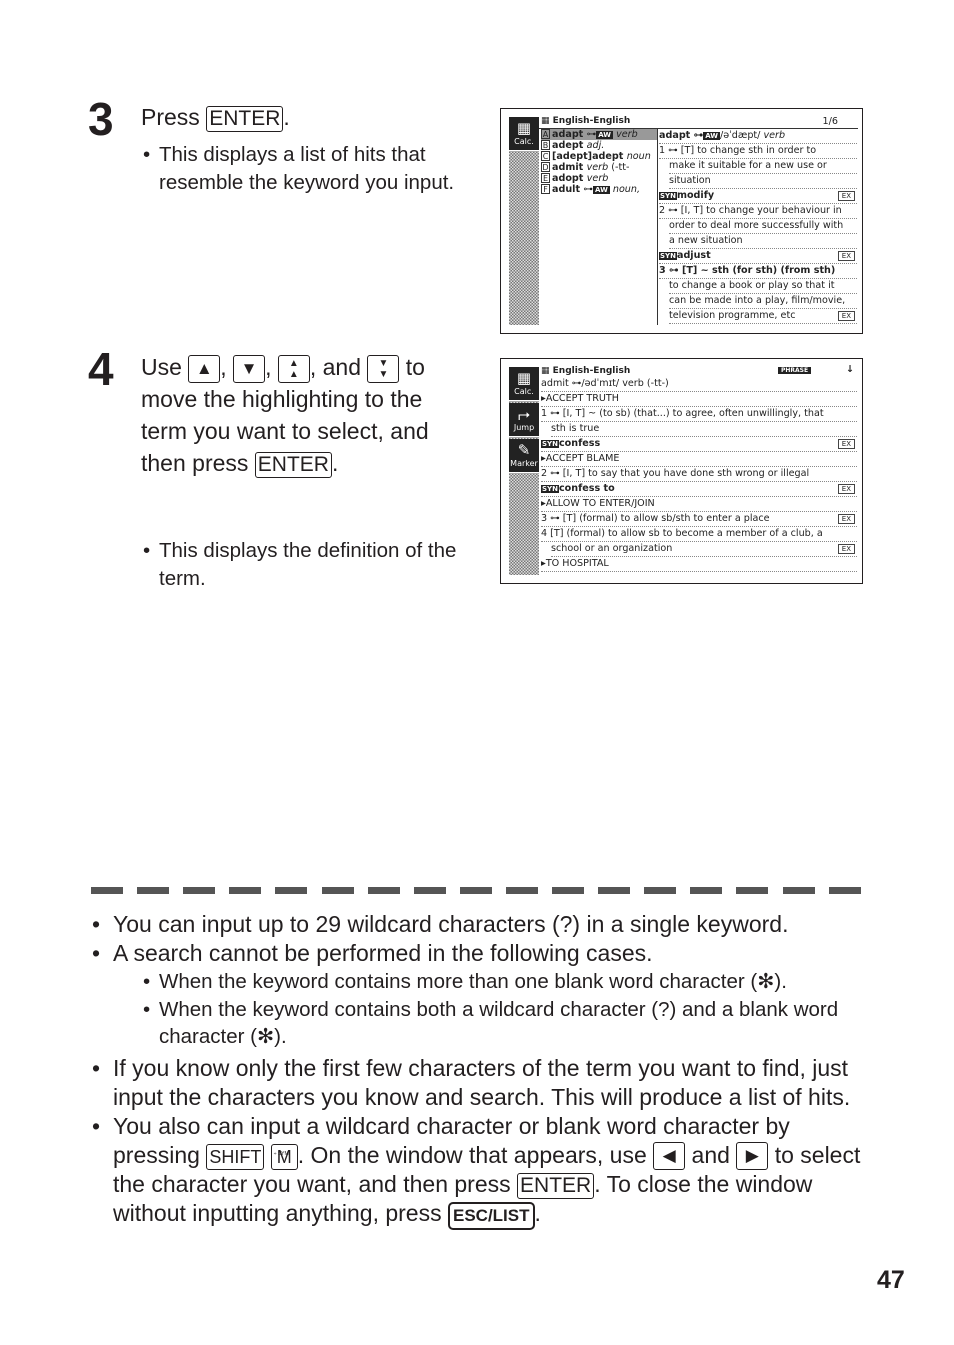 The width and height of the screenshot is (954, 1345). I want to click on item-pos: noun, so click(638, 156).